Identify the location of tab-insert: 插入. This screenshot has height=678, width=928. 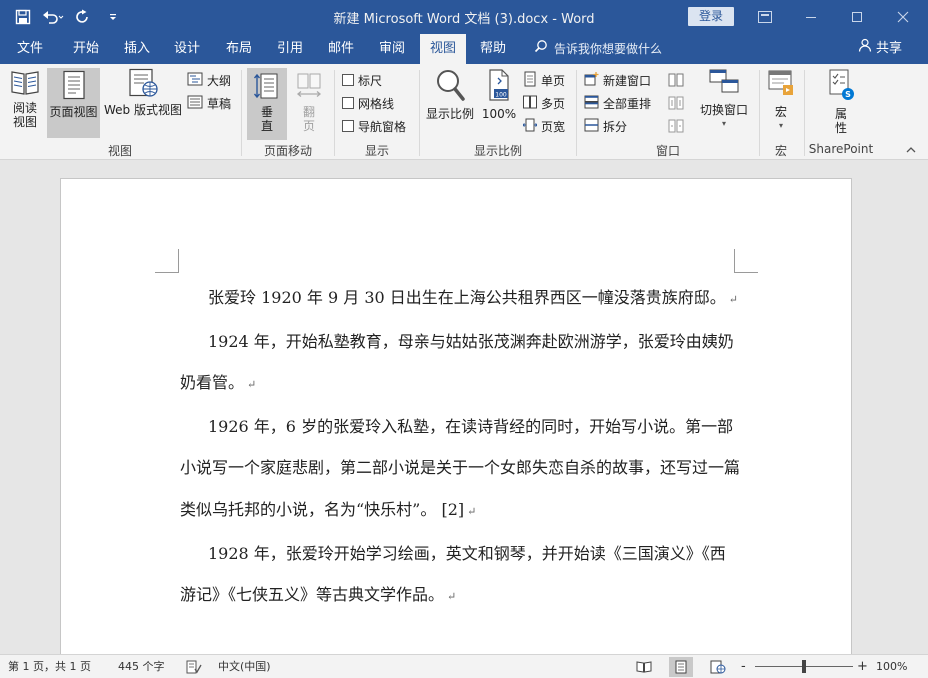
(137, 49).